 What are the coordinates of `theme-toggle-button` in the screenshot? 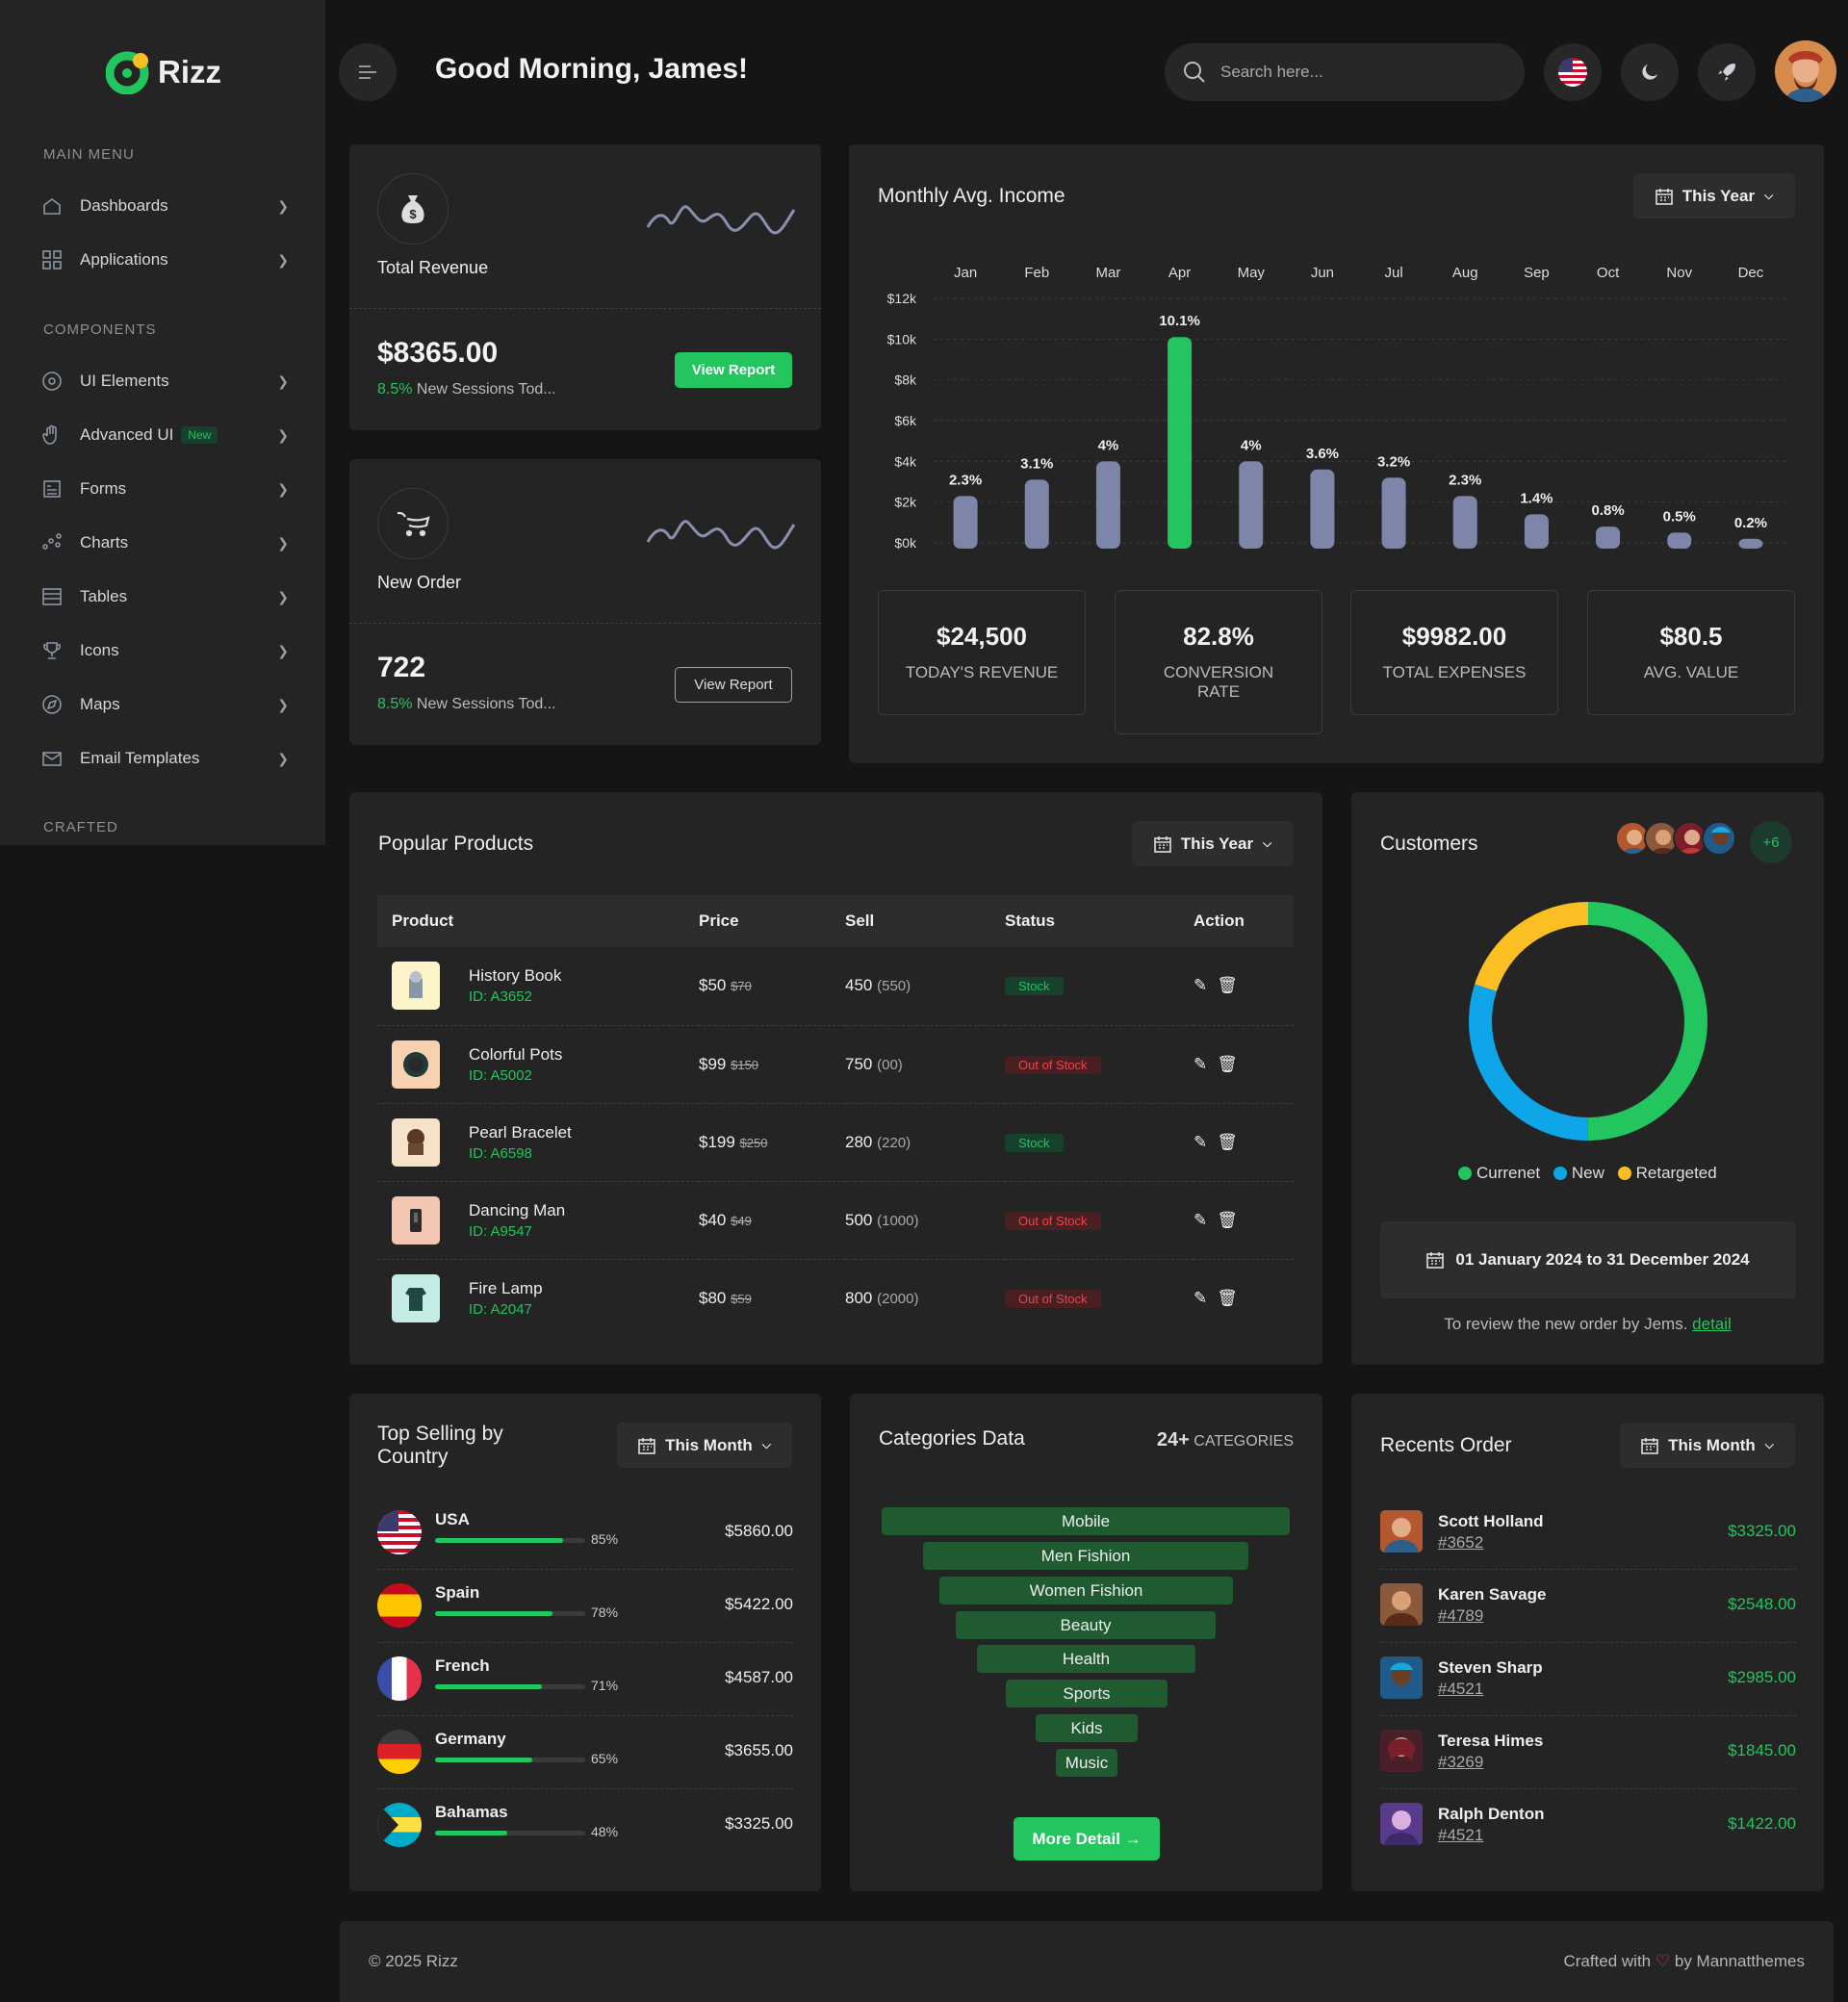 It's located at (1650, 72).